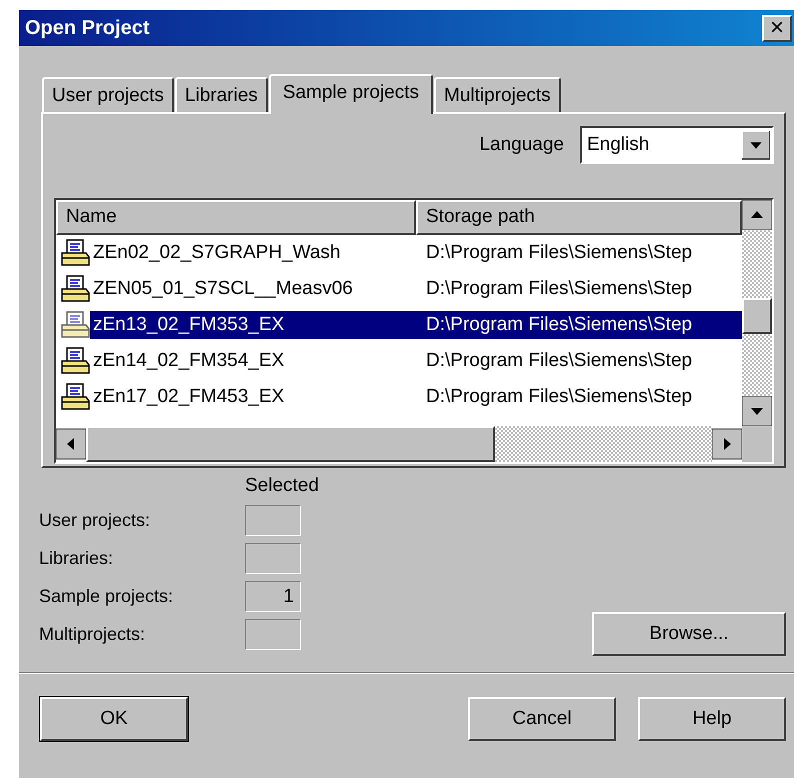  What do you see at coordinates (712, 719) in the screenshot?
I see `help-button: Help` at bounding box center [712, 719].